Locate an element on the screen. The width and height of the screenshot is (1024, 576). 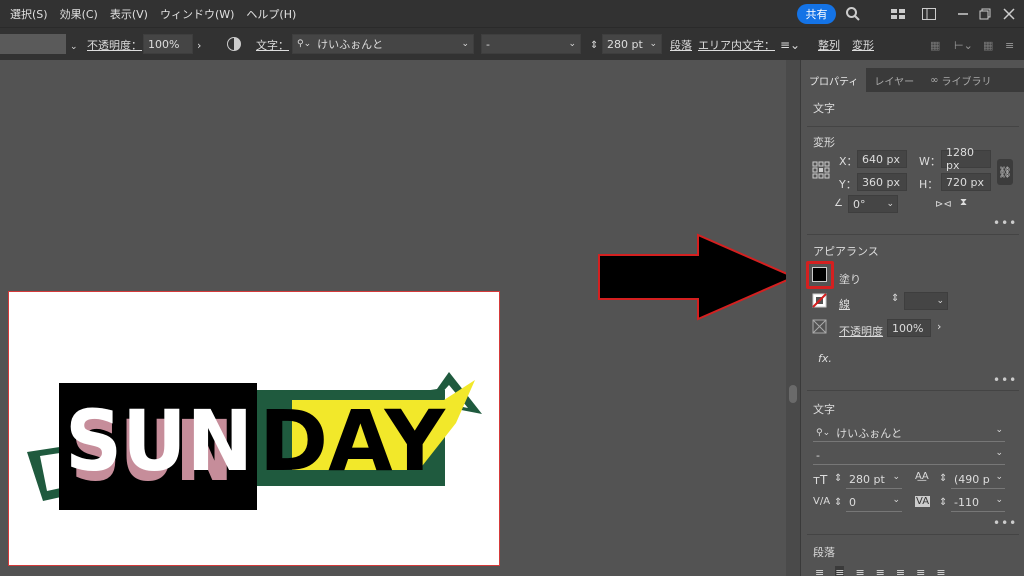
rotate-value: 0° is located at coordinates (859, 204).